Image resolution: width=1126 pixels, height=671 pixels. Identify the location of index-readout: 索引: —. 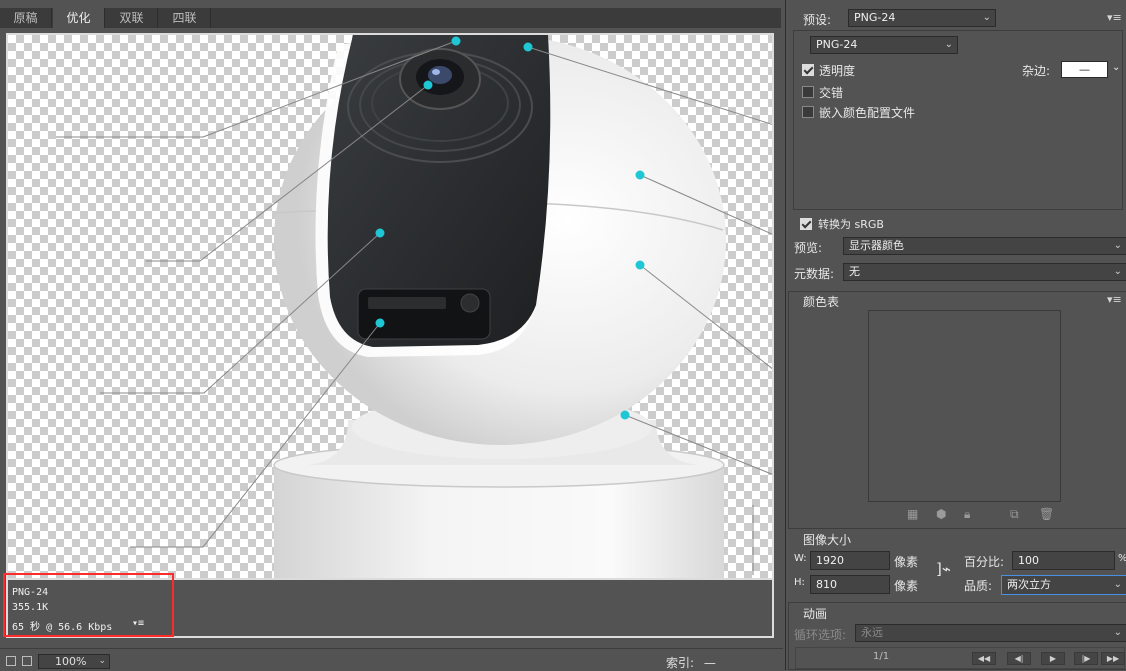
(691, 662).